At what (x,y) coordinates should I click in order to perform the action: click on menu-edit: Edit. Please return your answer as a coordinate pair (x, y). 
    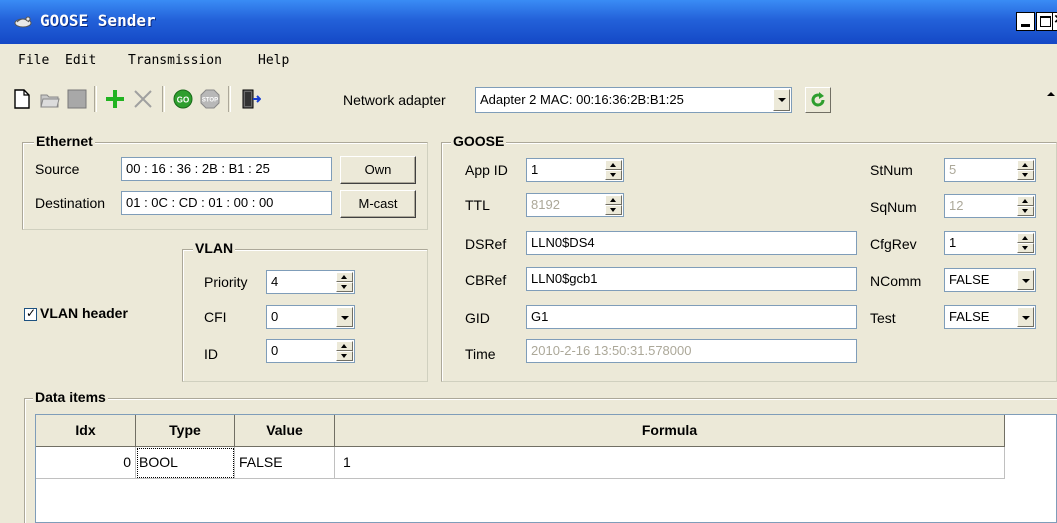
    Looking at the image, I should click on (80, 60).